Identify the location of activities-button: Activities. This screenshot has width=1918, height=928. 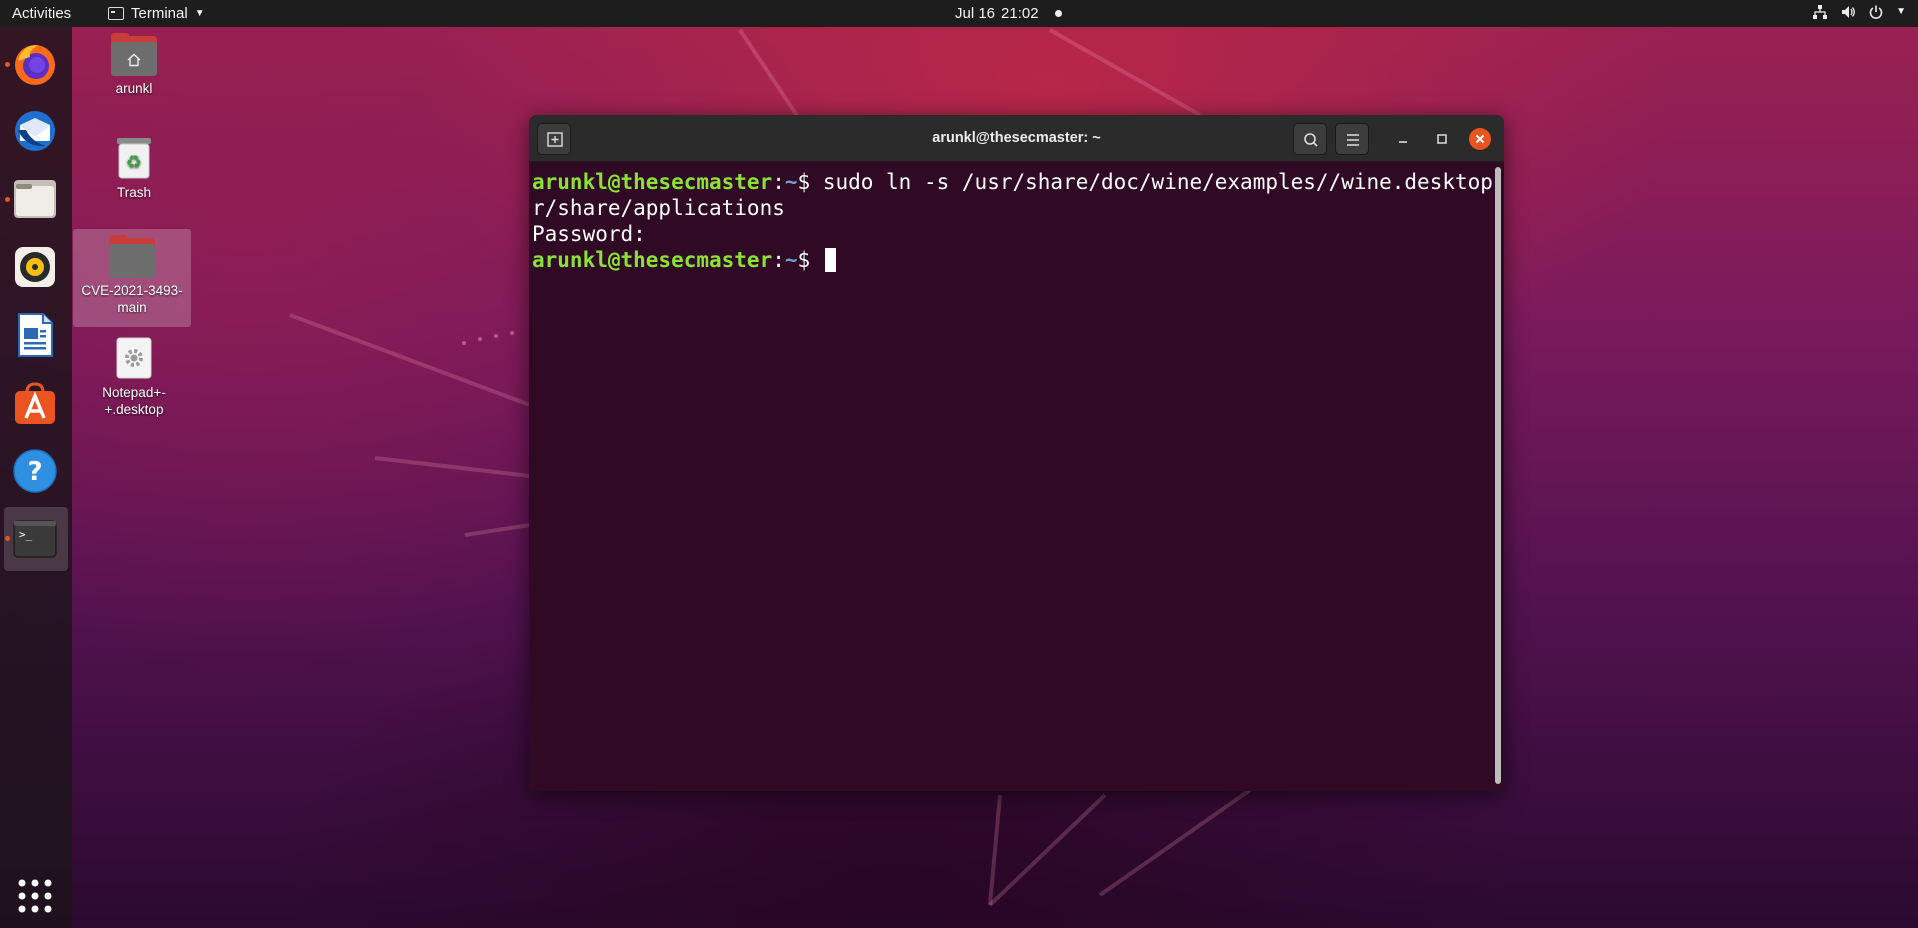
(41, 13).